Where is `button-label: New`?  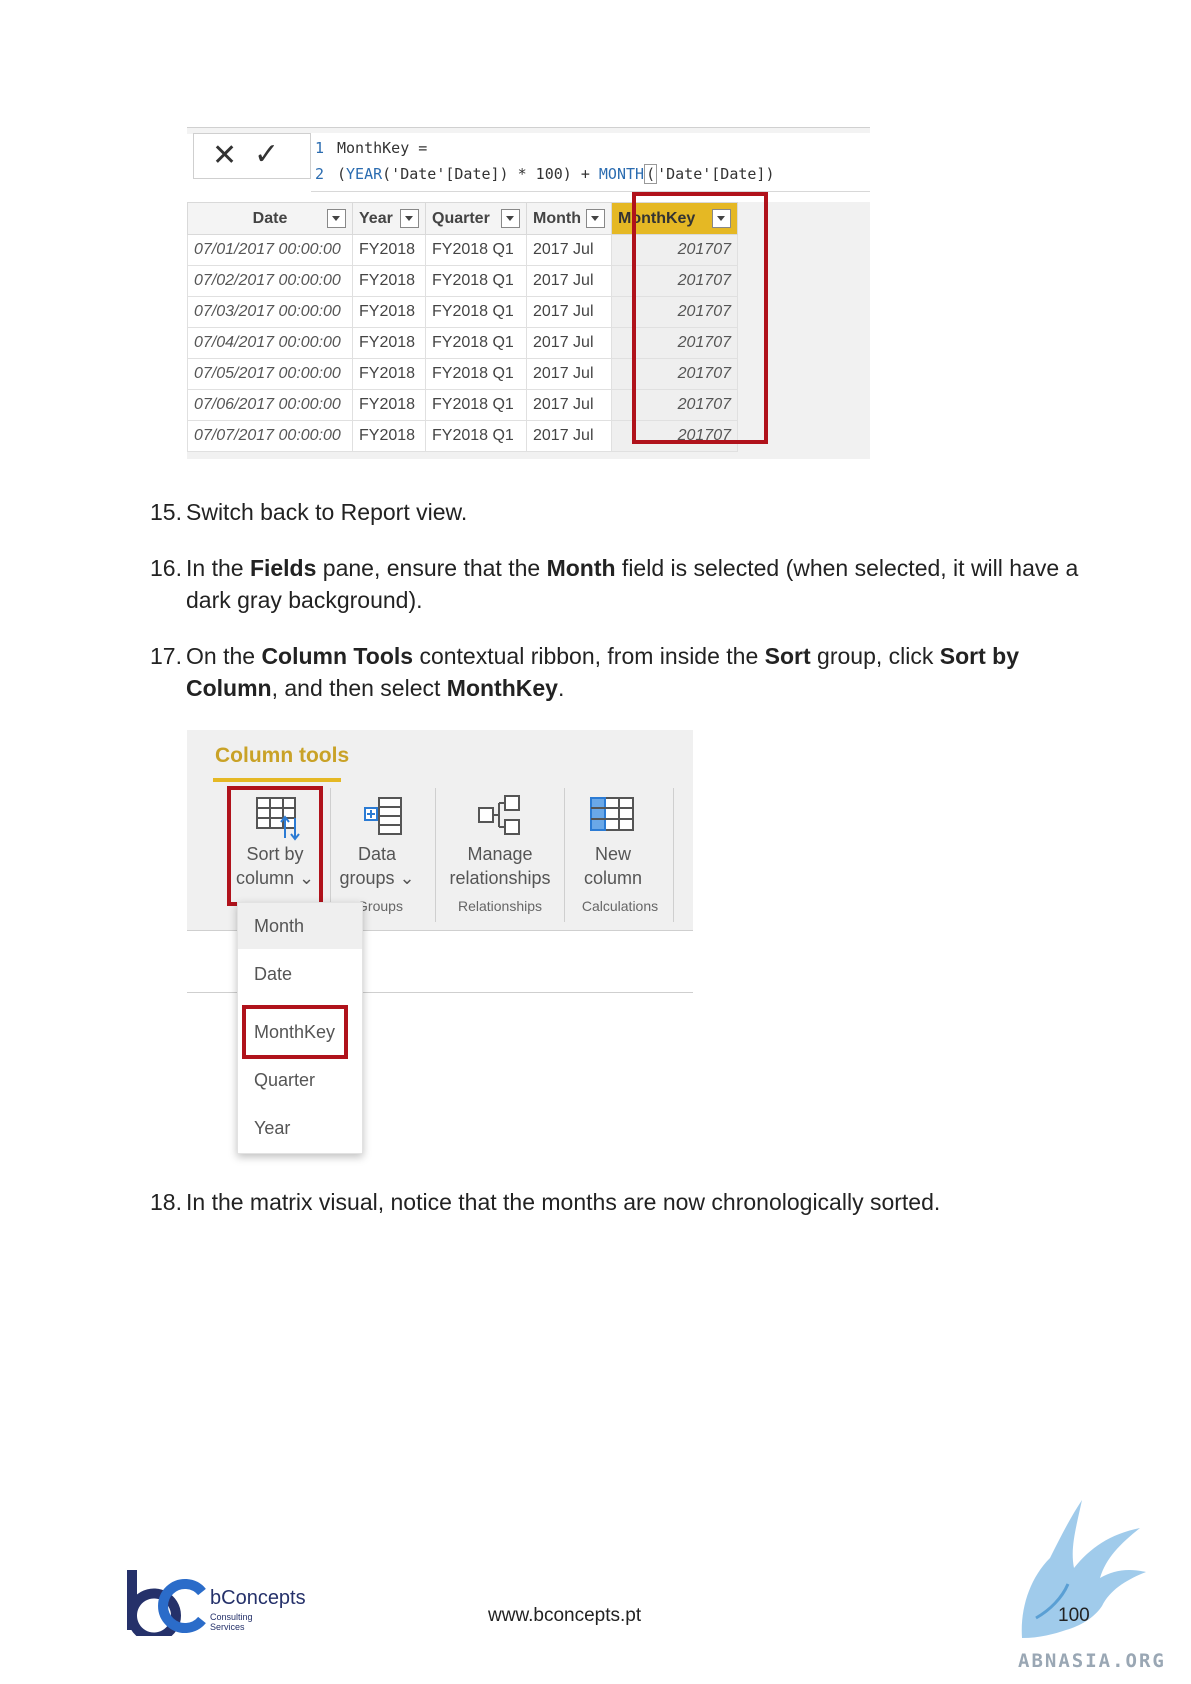
button-label: New is located at coordinates (612, 854).